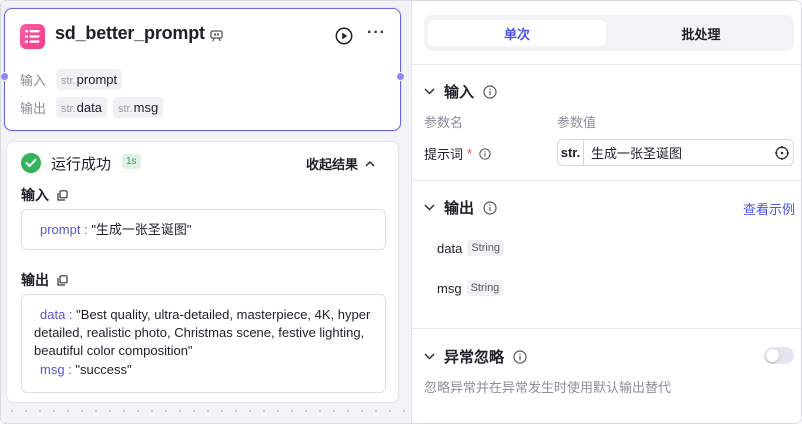 The height and width of the screenshot is (424, 802). I want to click on more-options-icon: ···, so click(376, 33).